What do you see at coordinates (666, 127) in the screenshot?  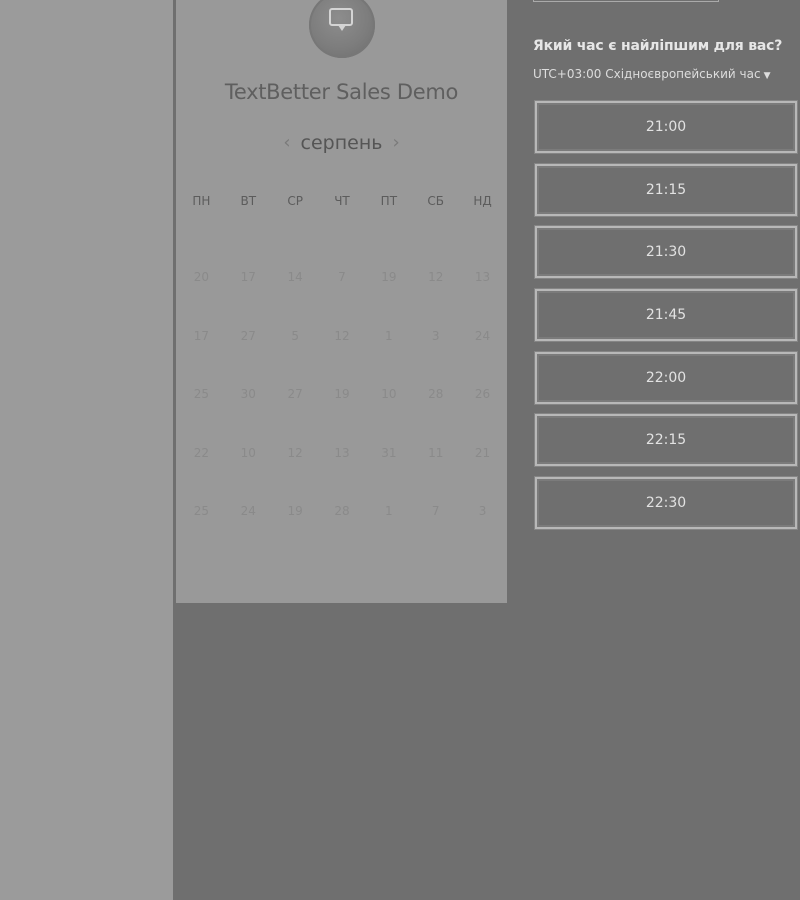 I see `time-slot-button: 21:00` at bounding box center [666, 127].